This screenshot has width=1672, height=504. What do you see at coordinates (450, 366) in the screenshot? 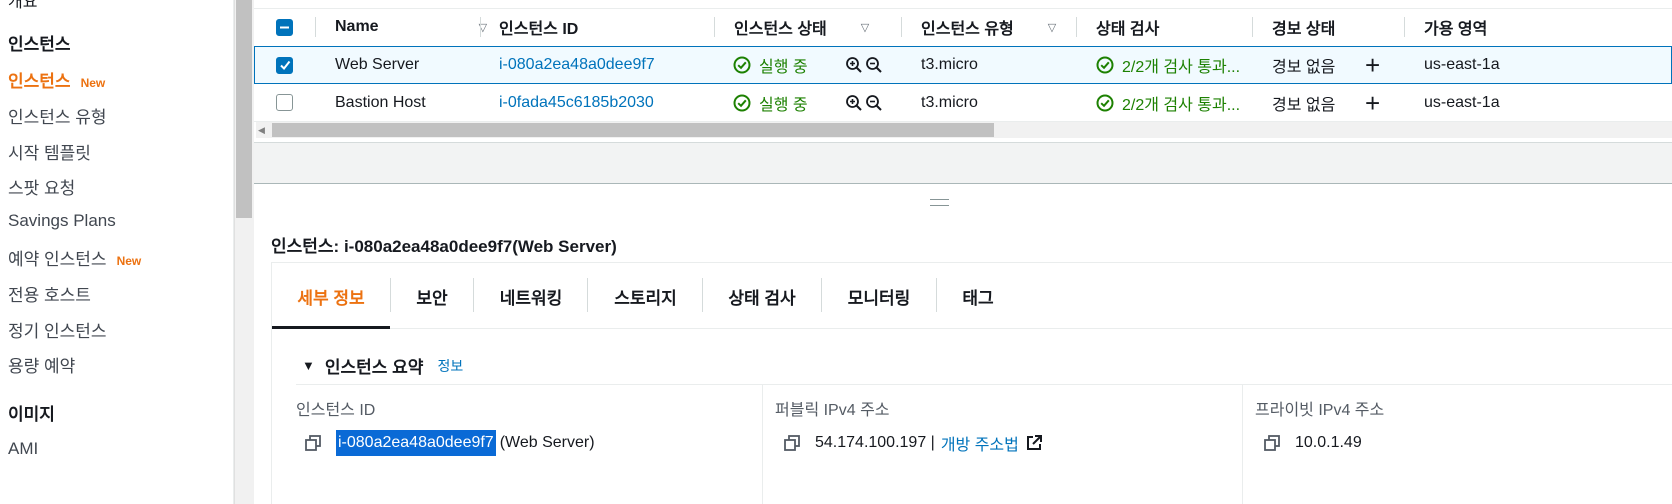
I see `info-link: 정보` at bounding box center [450, 366].